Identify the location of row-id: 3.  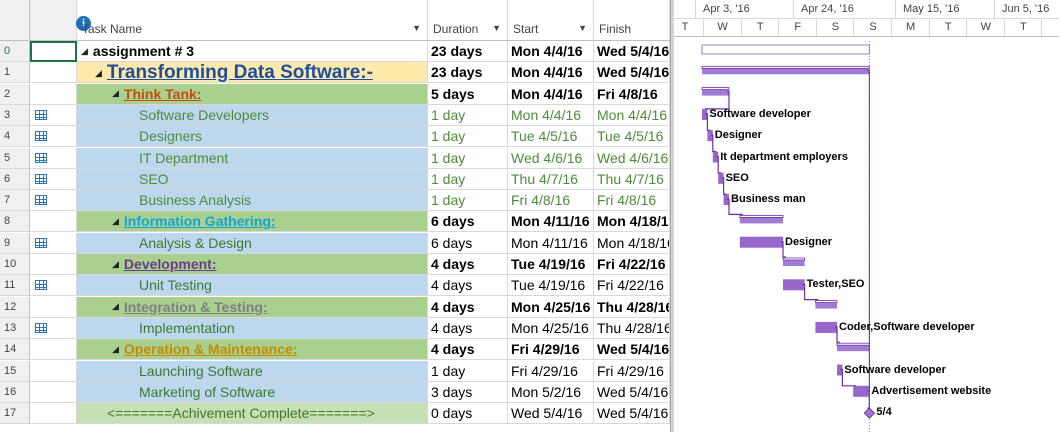
(15, 115).